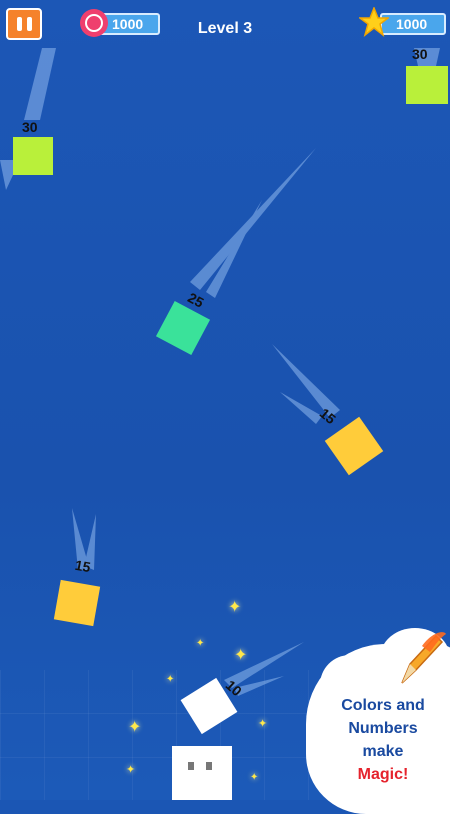 The height and width of the screenshot is (814, 450). Describe the element at coordinates (33, 156) in the screenshot. I see `block-top-left` at that location.